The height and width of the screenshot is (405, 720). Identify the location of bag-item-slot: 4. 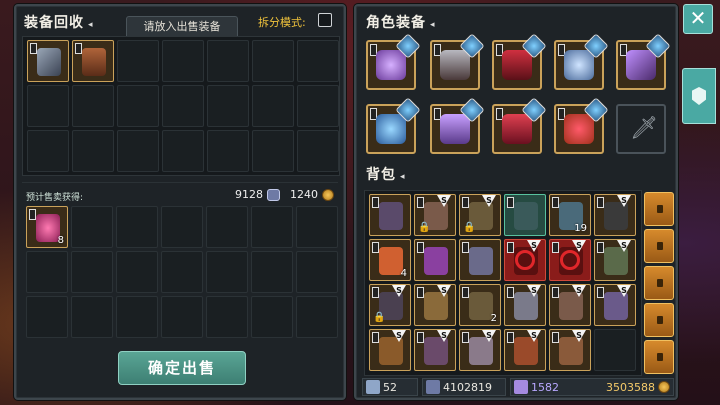
(390, 260).